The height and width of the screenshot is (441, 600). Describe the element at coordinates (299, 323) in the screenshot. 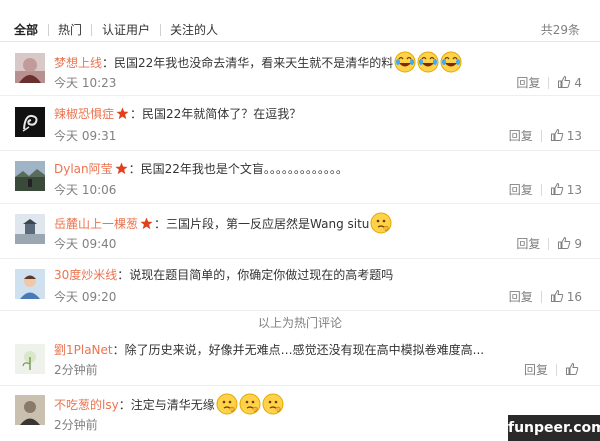

I see `hot-comments-divider: 以上为热门评论` at that location.